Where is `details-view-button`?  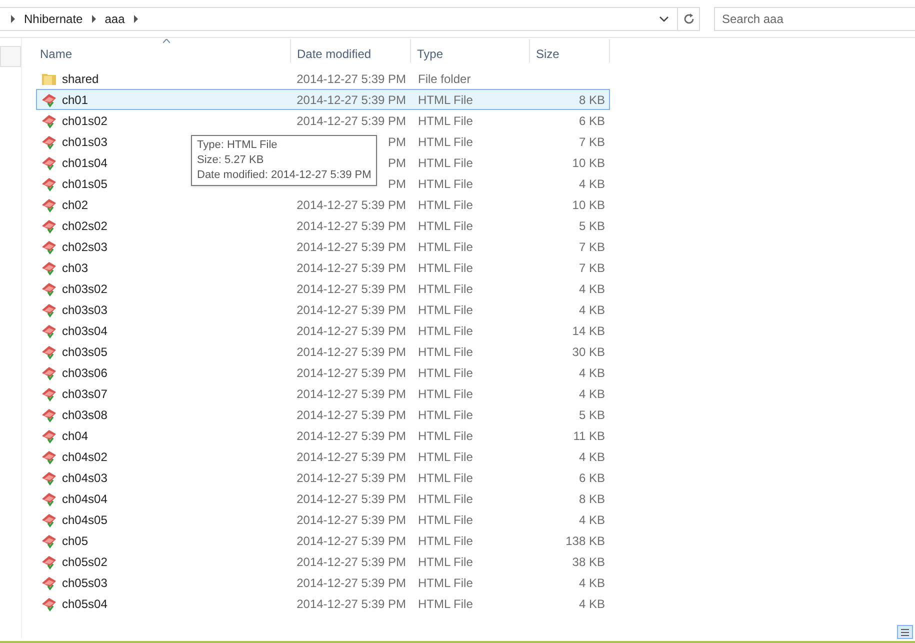 details-view-button is located at coordinates (905, 632).